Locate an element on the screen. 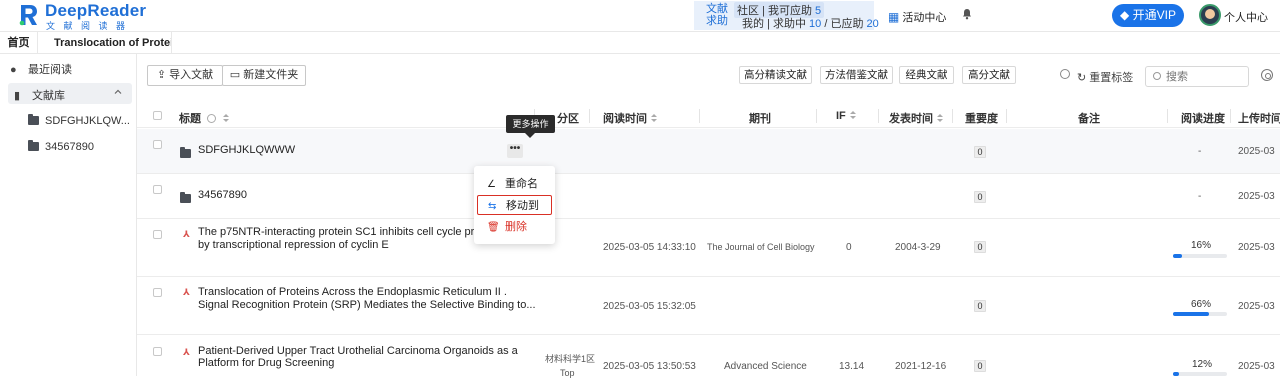 This screenshot has height=378, width=1280. menu-move-to-label: 移动到 is located at coordinates (522, 206).